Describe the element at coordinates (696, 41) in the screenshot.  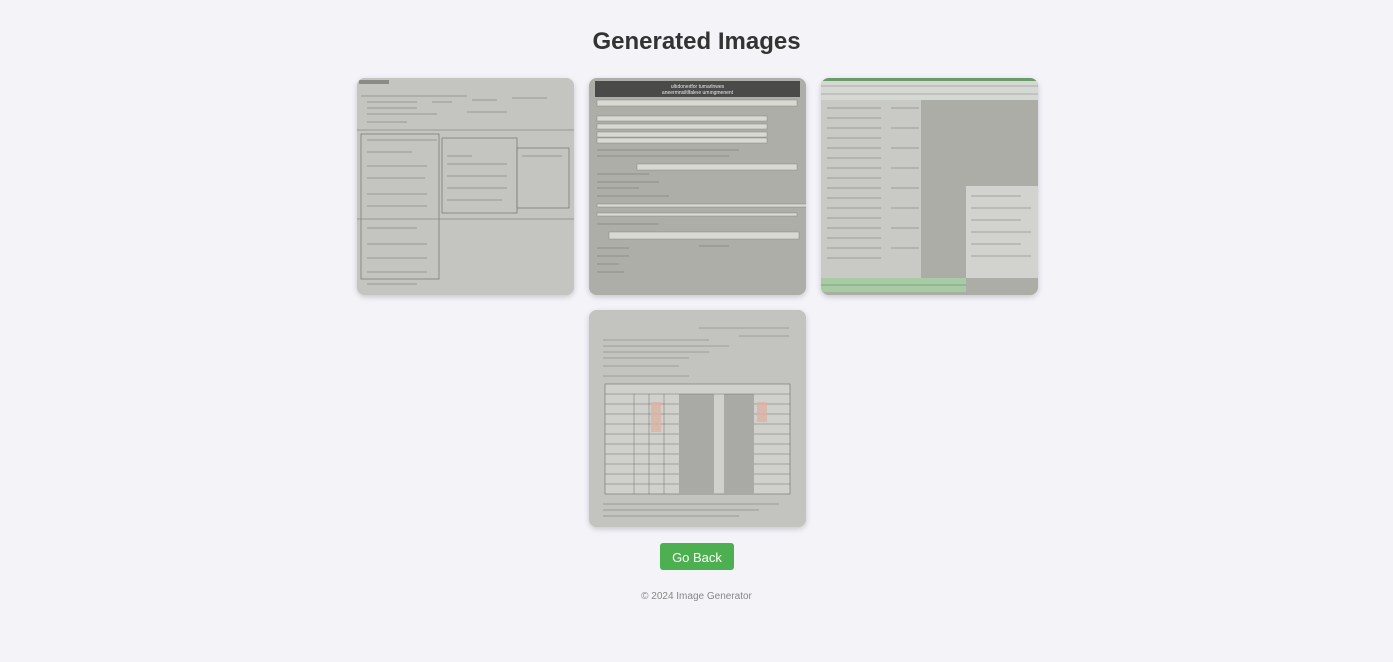
I see `page-title: Generated Images` at that location.